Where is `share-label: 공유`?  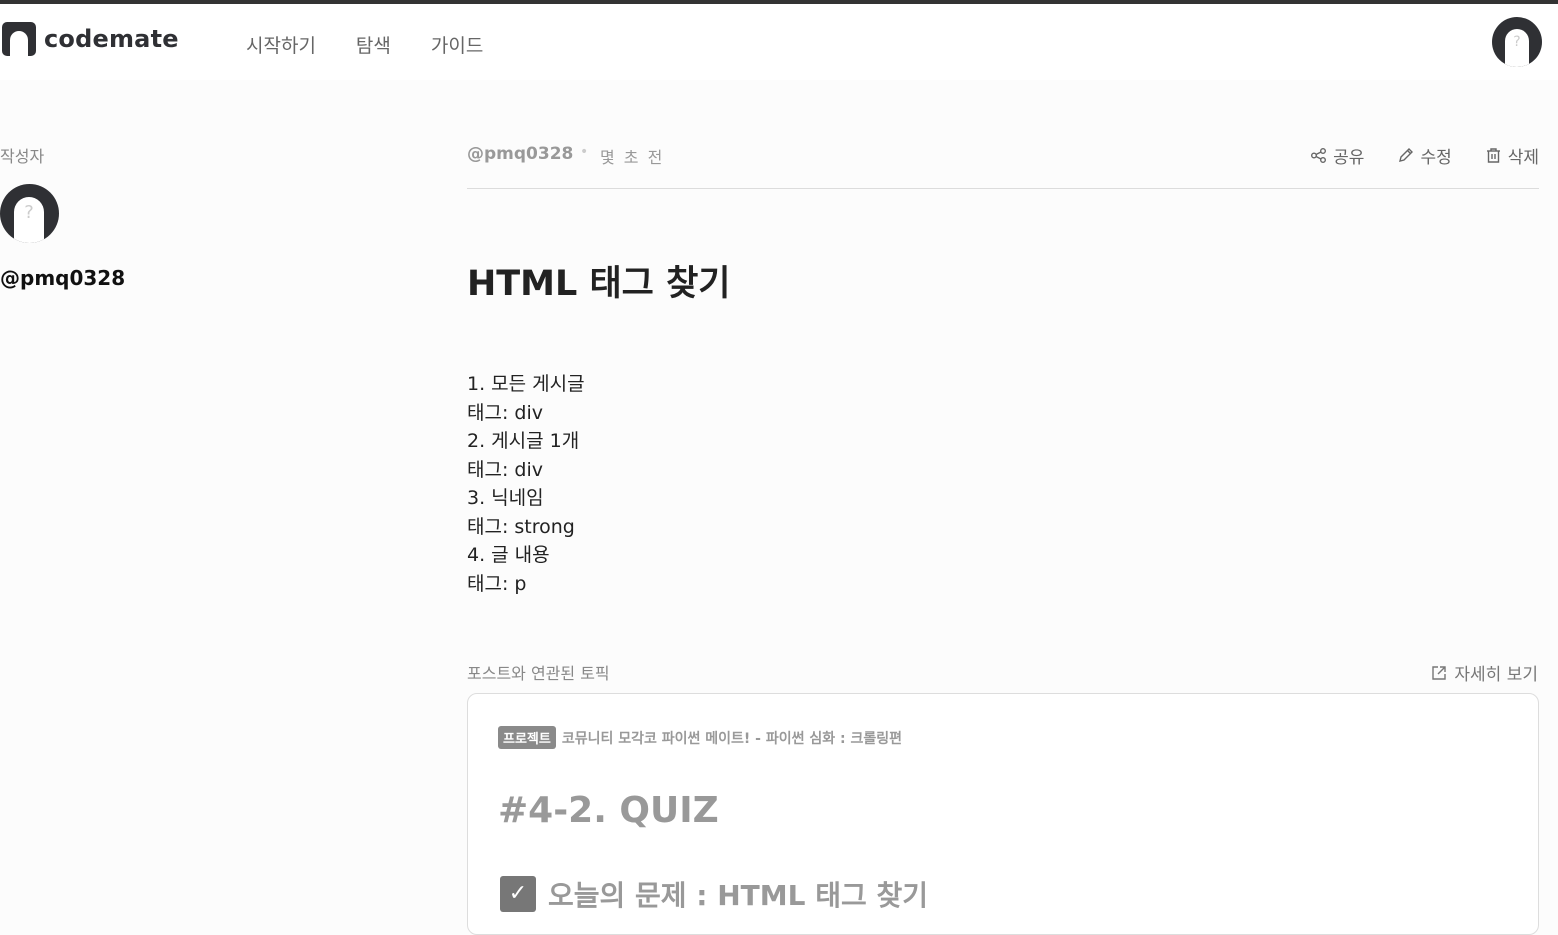
share-label: 공유 is located at coordinates (1349, 158).